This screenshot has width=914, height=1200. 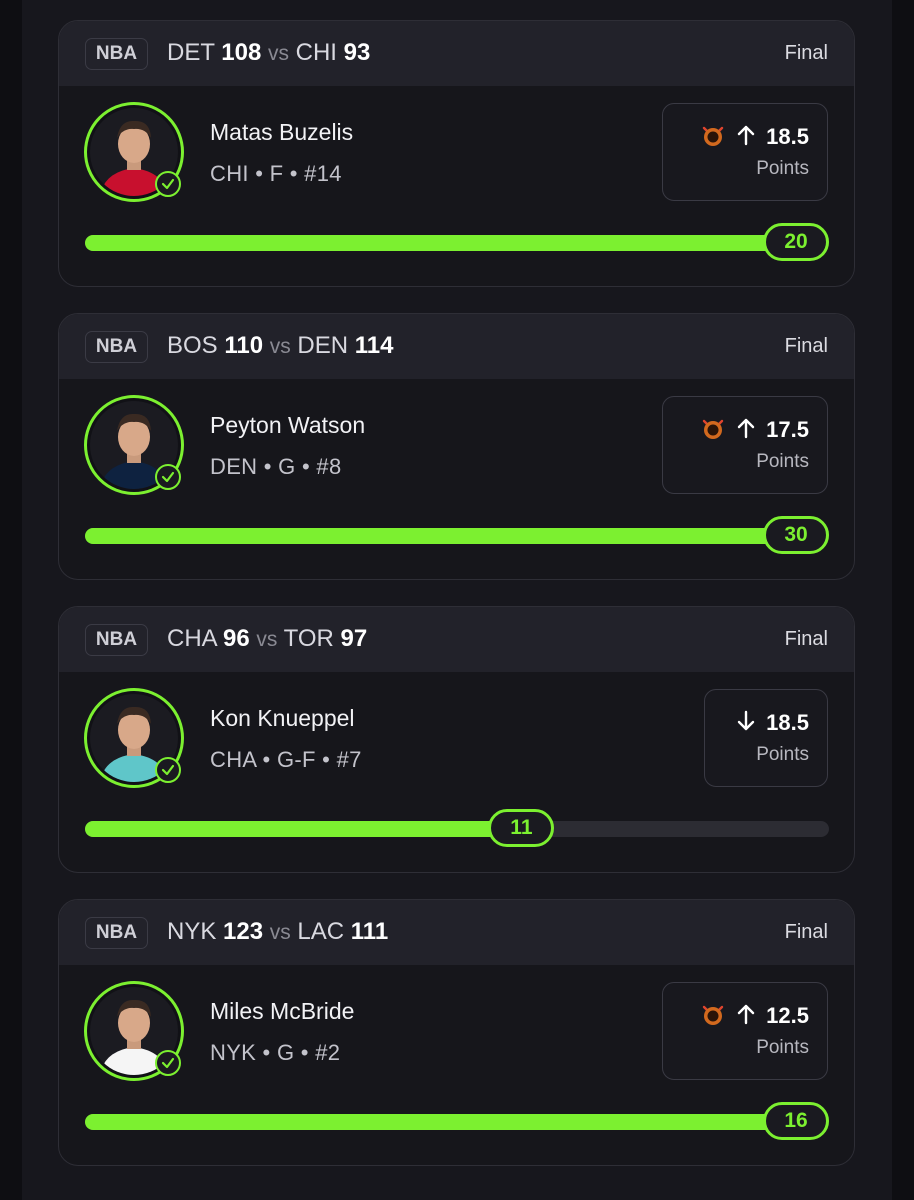 What do you see at coordinates (456, 639) in the screenshot?
I see `game-header: NBA CHA 96 vs TOR 97 Final` at bounding box center [456, 639].